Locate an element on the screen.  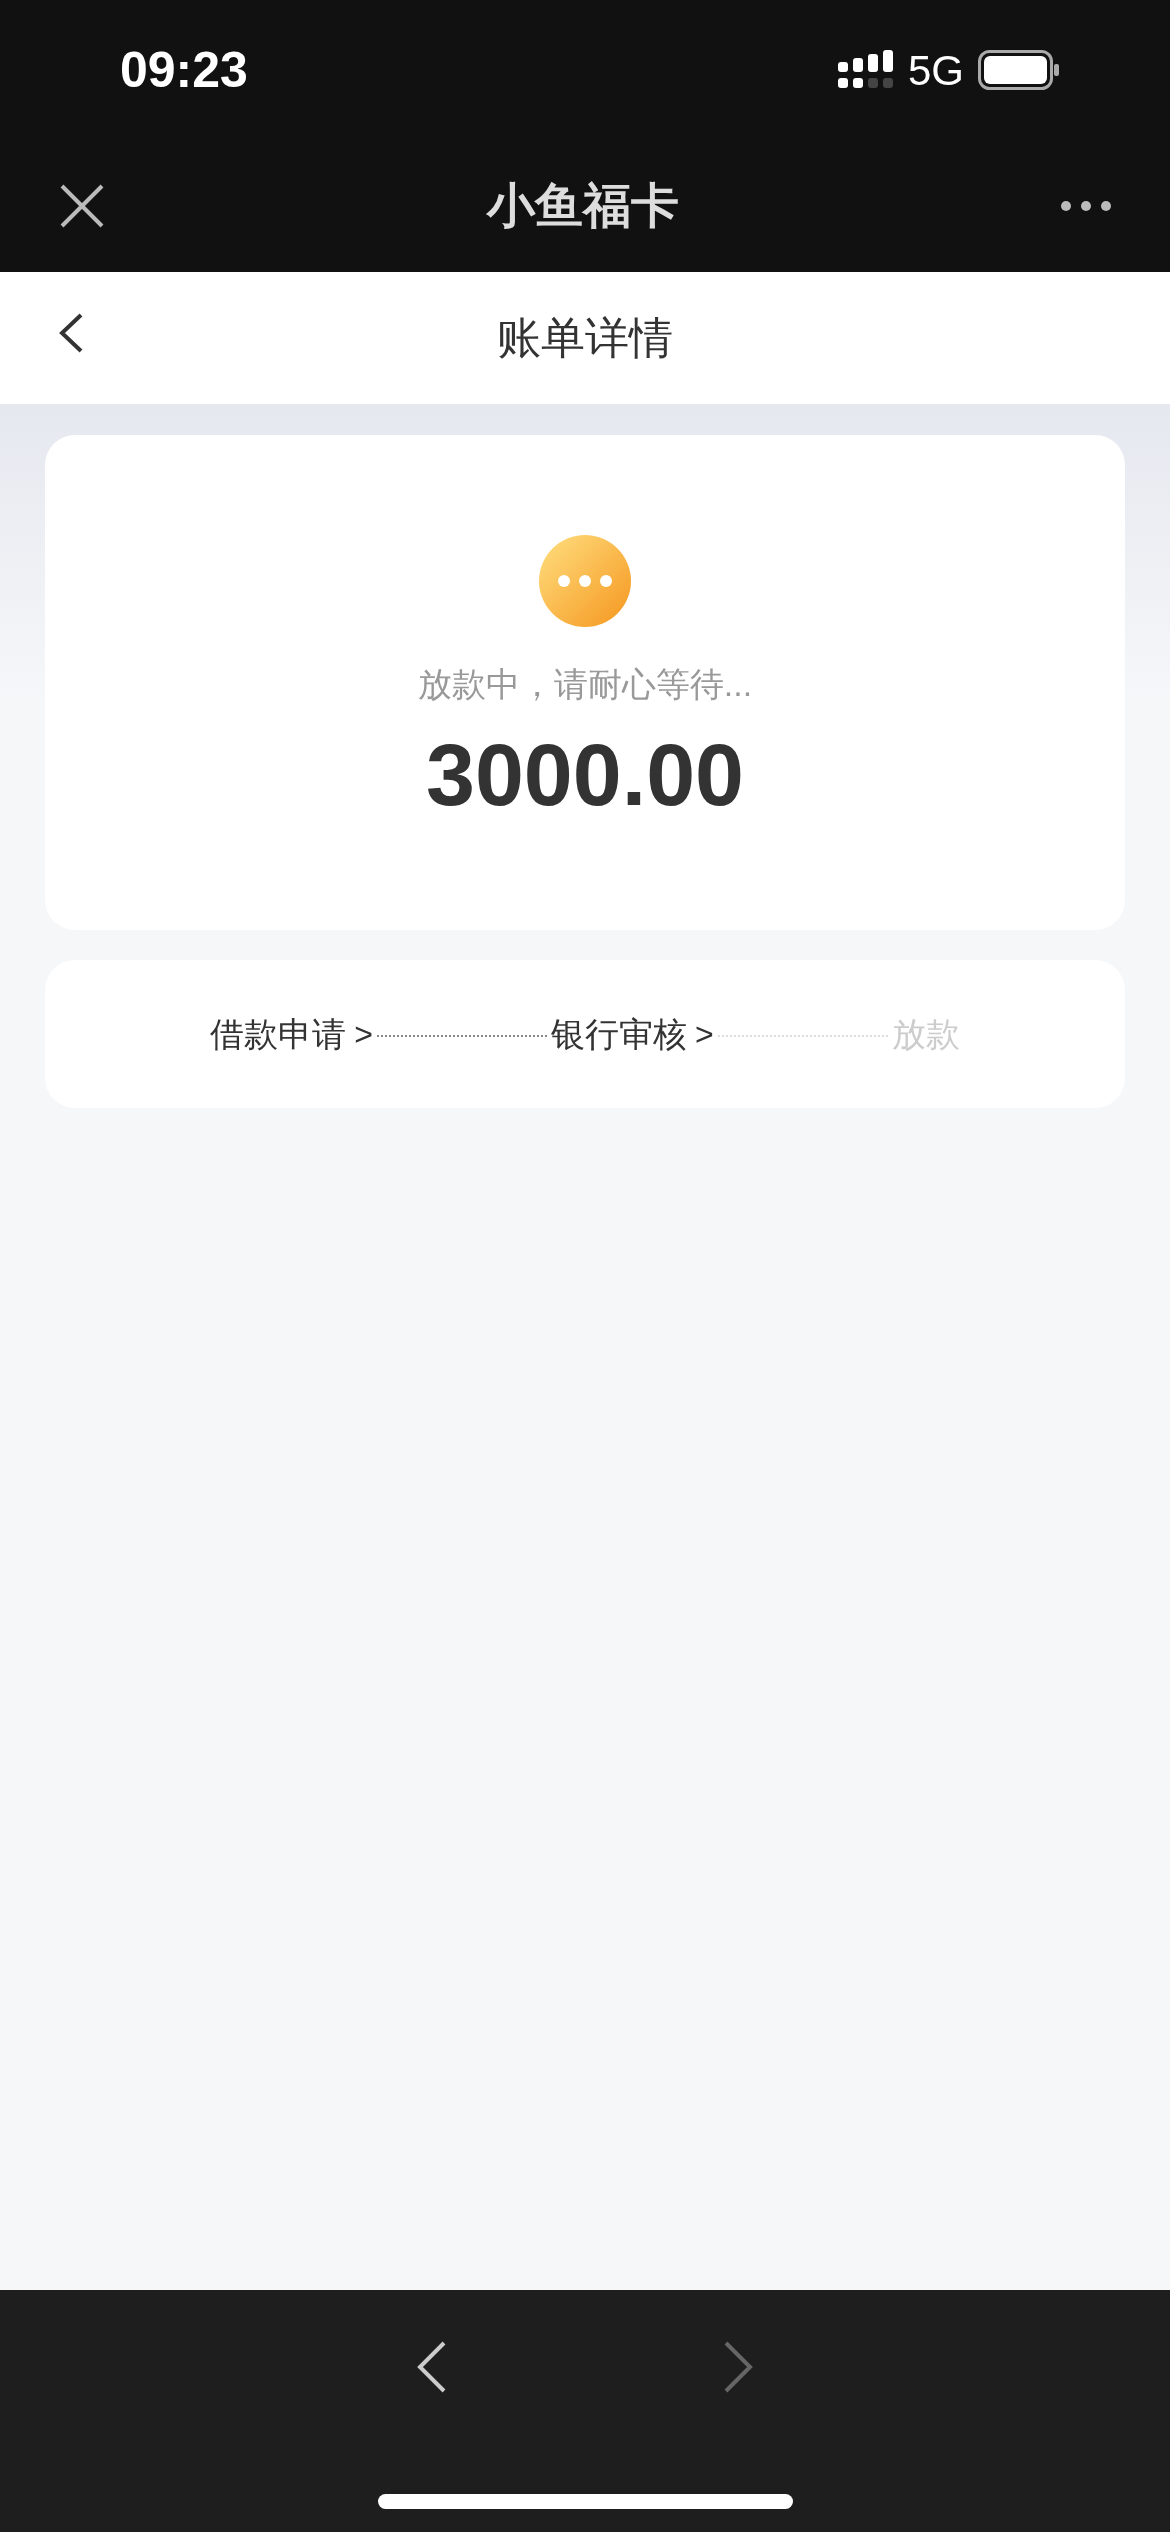
step-label: 借款申请 is located at coordinates (278, 1034).